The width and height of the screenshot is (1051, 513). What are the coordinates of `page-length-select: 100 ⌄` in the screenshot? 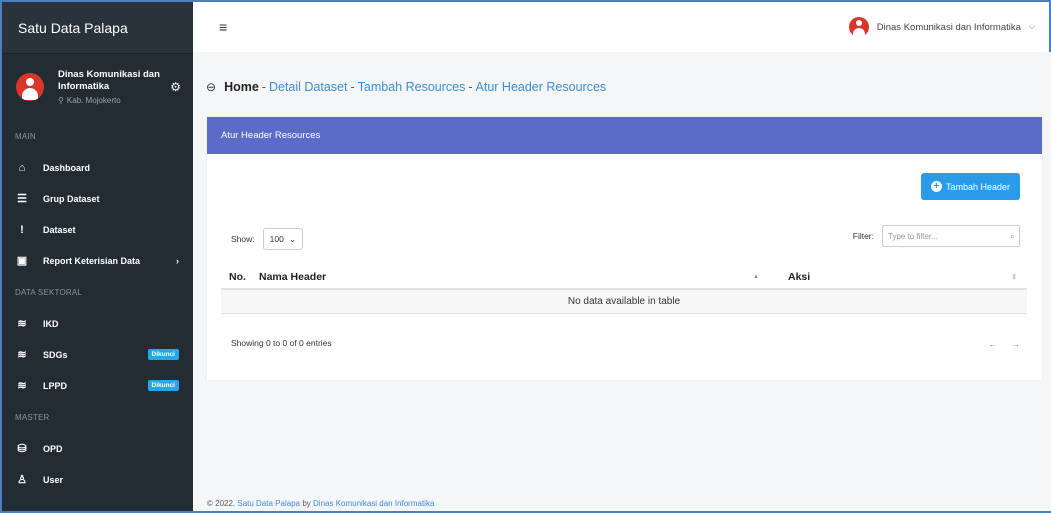 It's located at (282, 239).